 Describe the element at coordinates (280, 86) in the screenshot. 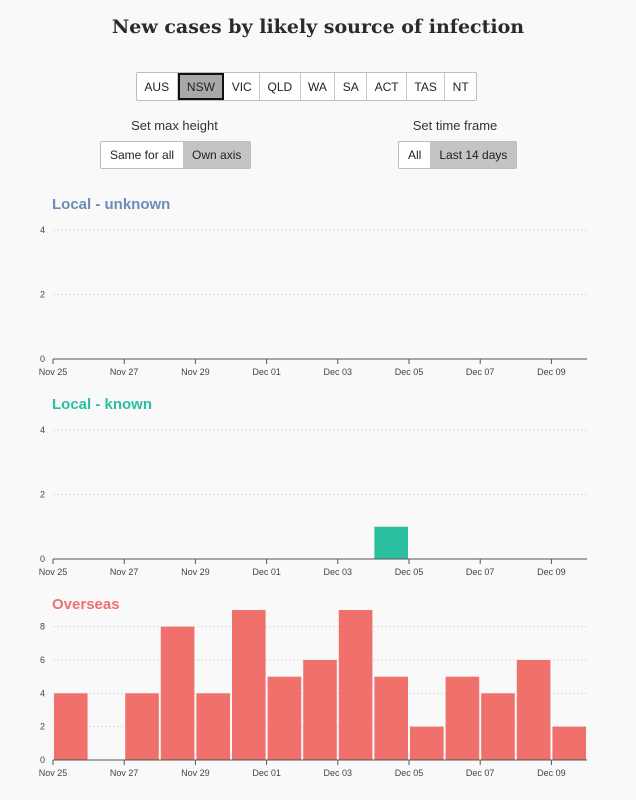

I see `state-button-qld: QLD` at that location.